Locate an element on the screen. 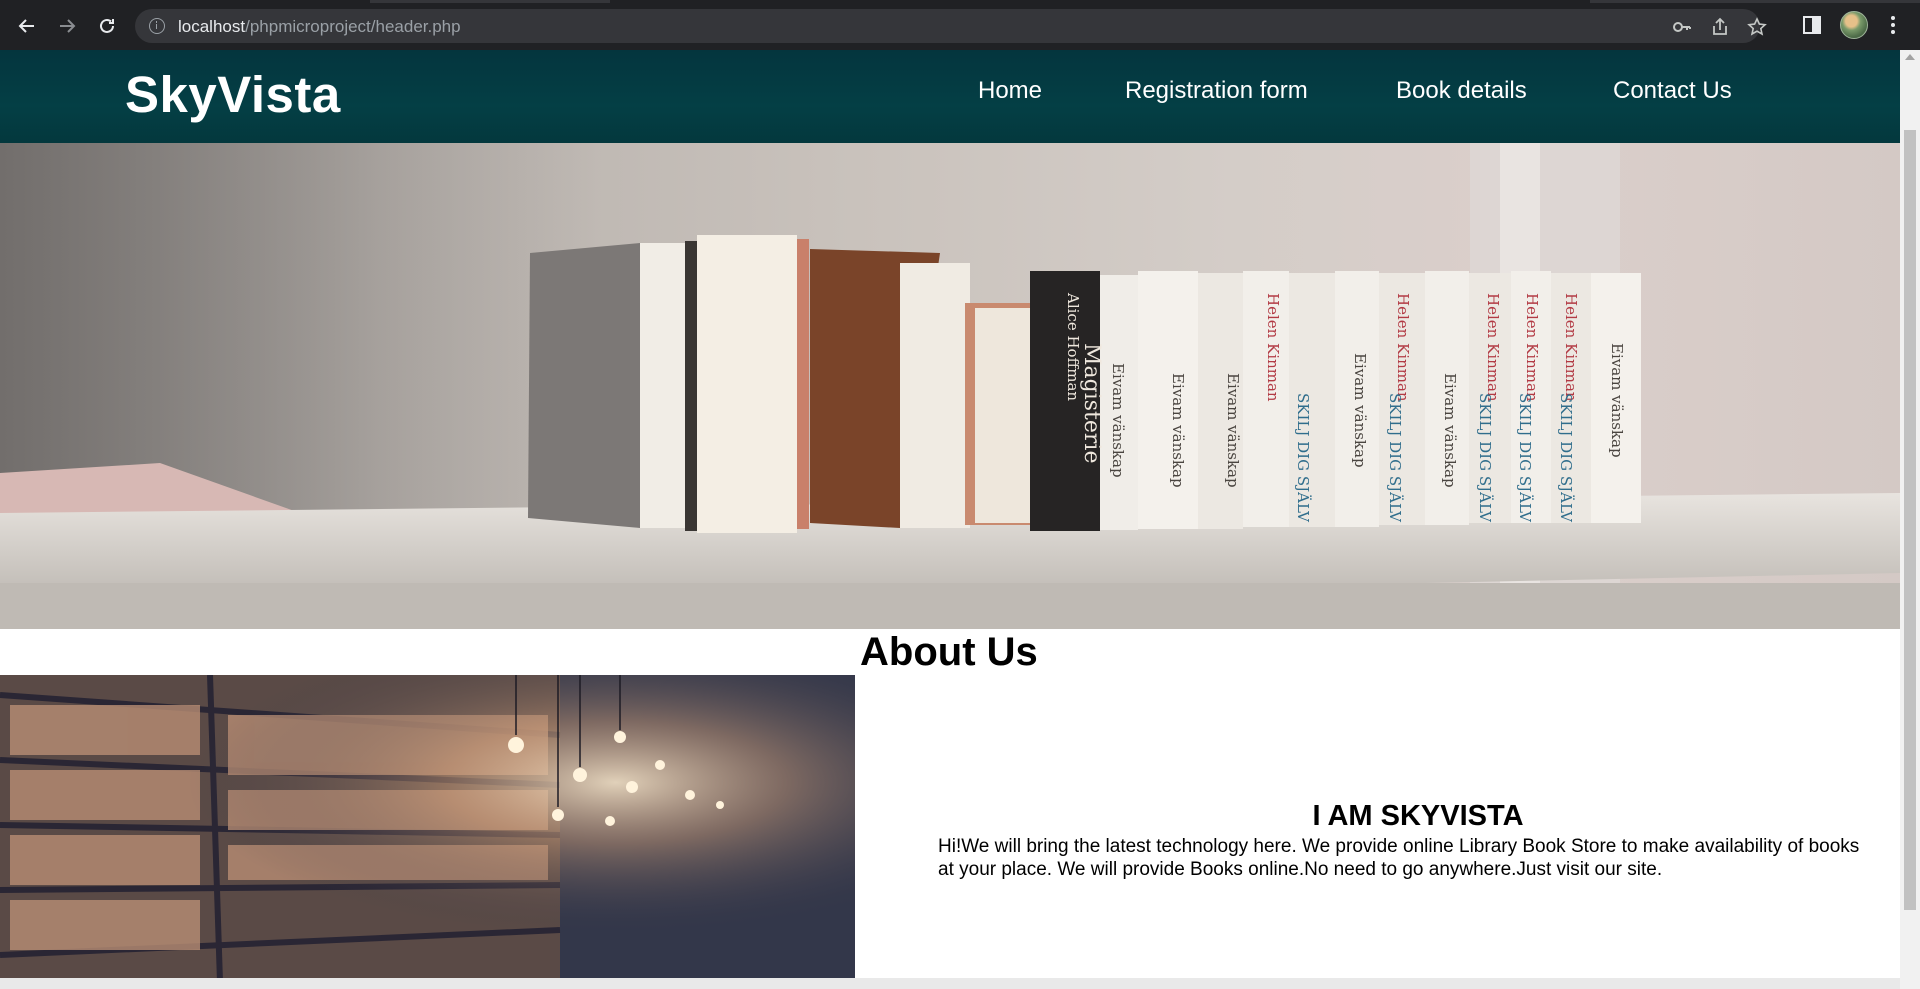  kebab-menu-icon is located at coordinates (1893, 25).